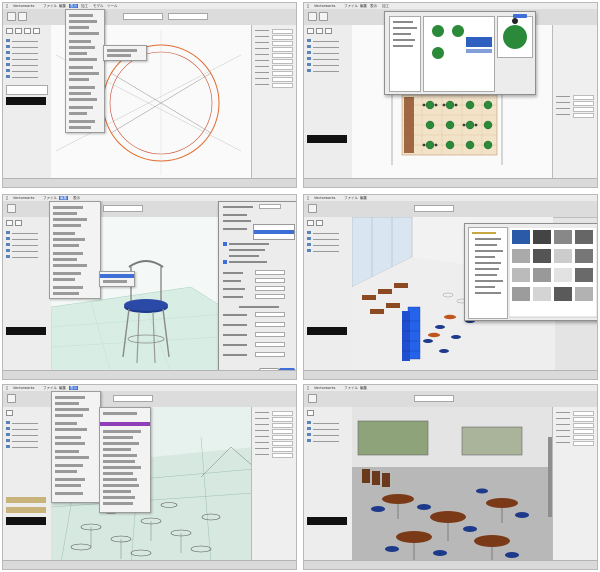  I want to click on layer-field, so click(188, 16).